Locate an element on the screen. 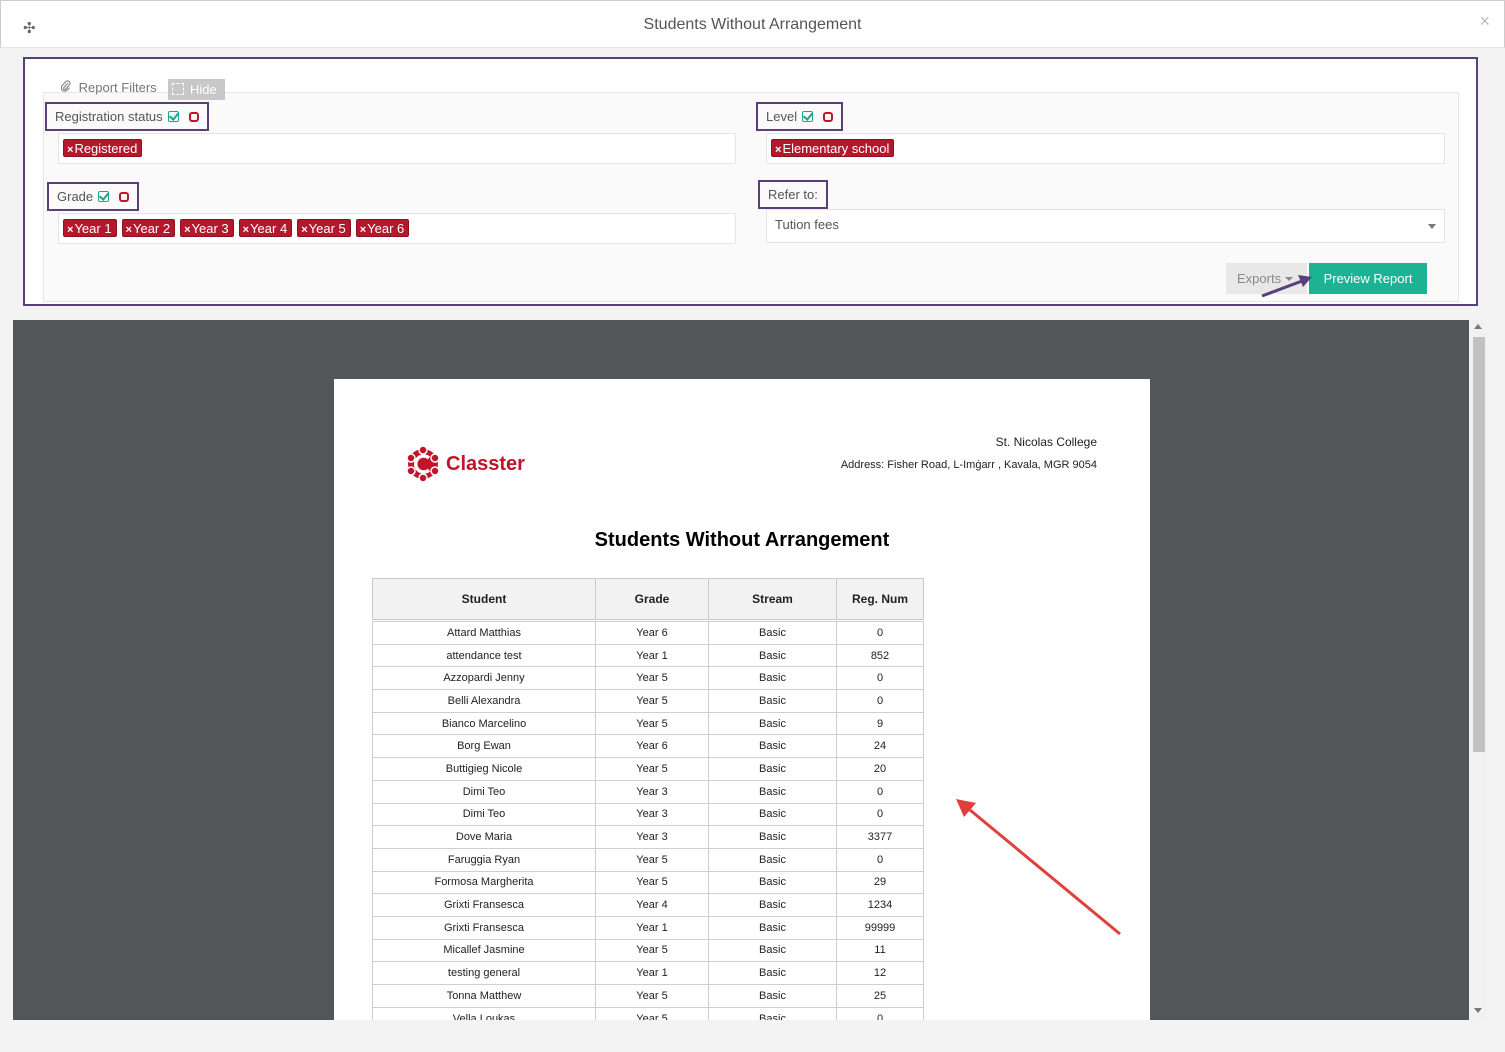 Image resolution: width=1505 pixels, height=1052 pixels. table-cell: 29 is located at coordinates (880, 882).